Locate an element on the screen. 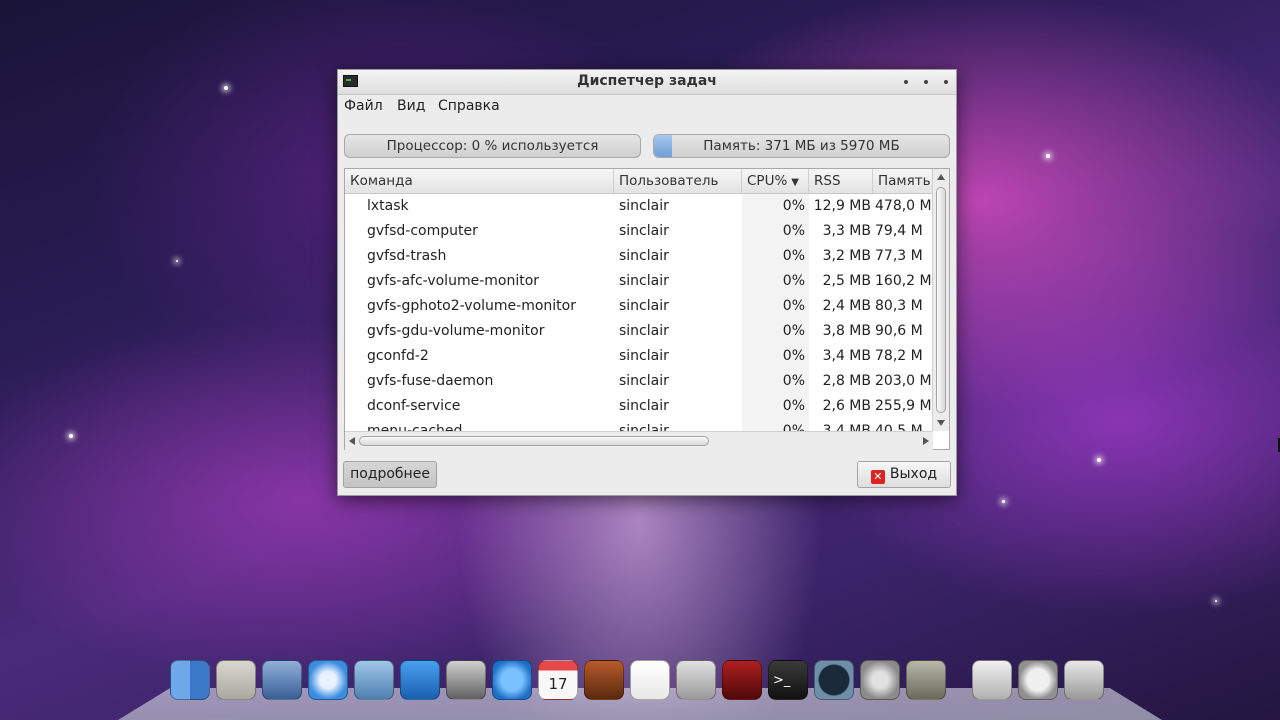 The width and height of the screenshot is (1280, 720). cell-memory: 160,2 M is located at coordinates (903, 281).